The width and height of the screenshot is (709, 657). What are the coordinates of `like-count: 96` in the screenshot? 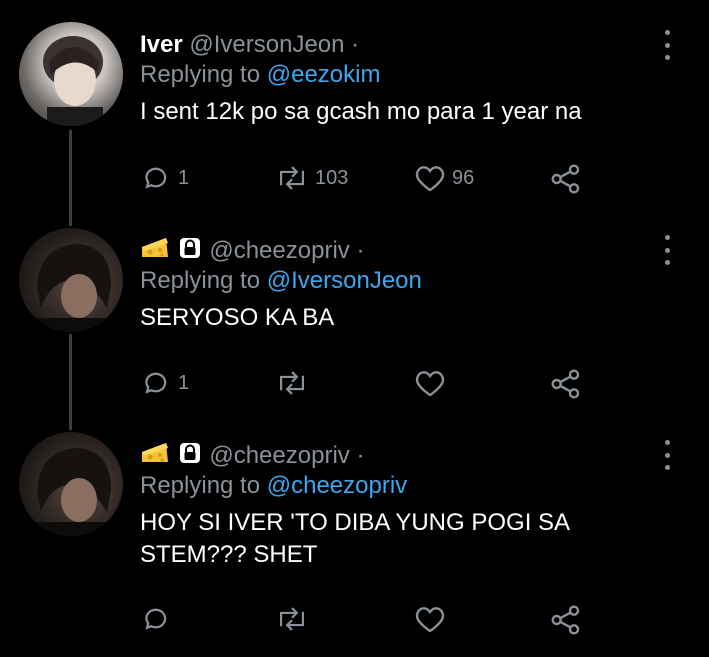 It's located at (463, 177).